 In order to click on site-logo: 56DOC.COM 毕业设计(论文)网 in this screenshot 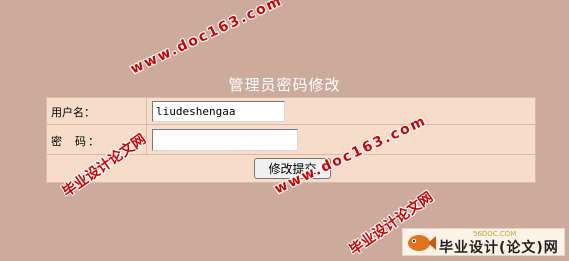, I will do `click(483, 242)`.